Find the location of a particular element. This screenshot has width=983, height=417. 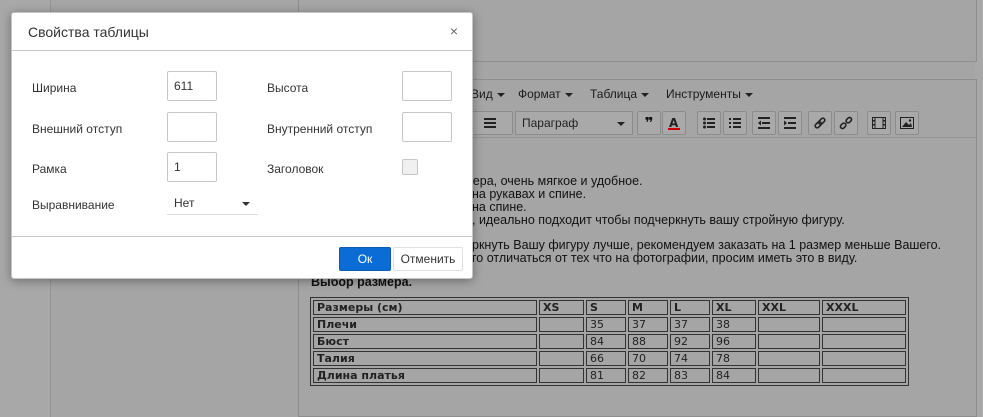

numbered-list-button is located at coordinates (735, 123).